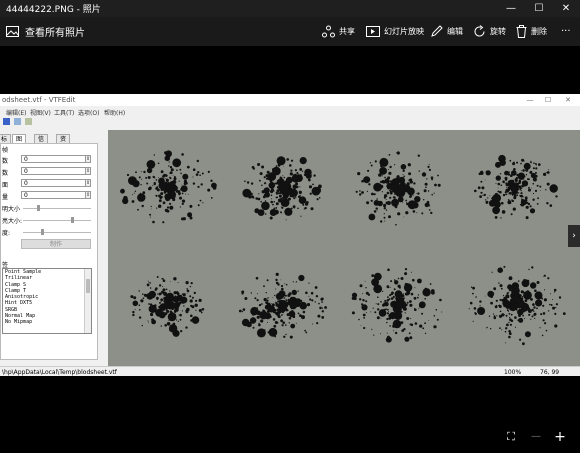 This screenshot has height=453, width=580. I want to click on photo-icon, so click(12, 31).